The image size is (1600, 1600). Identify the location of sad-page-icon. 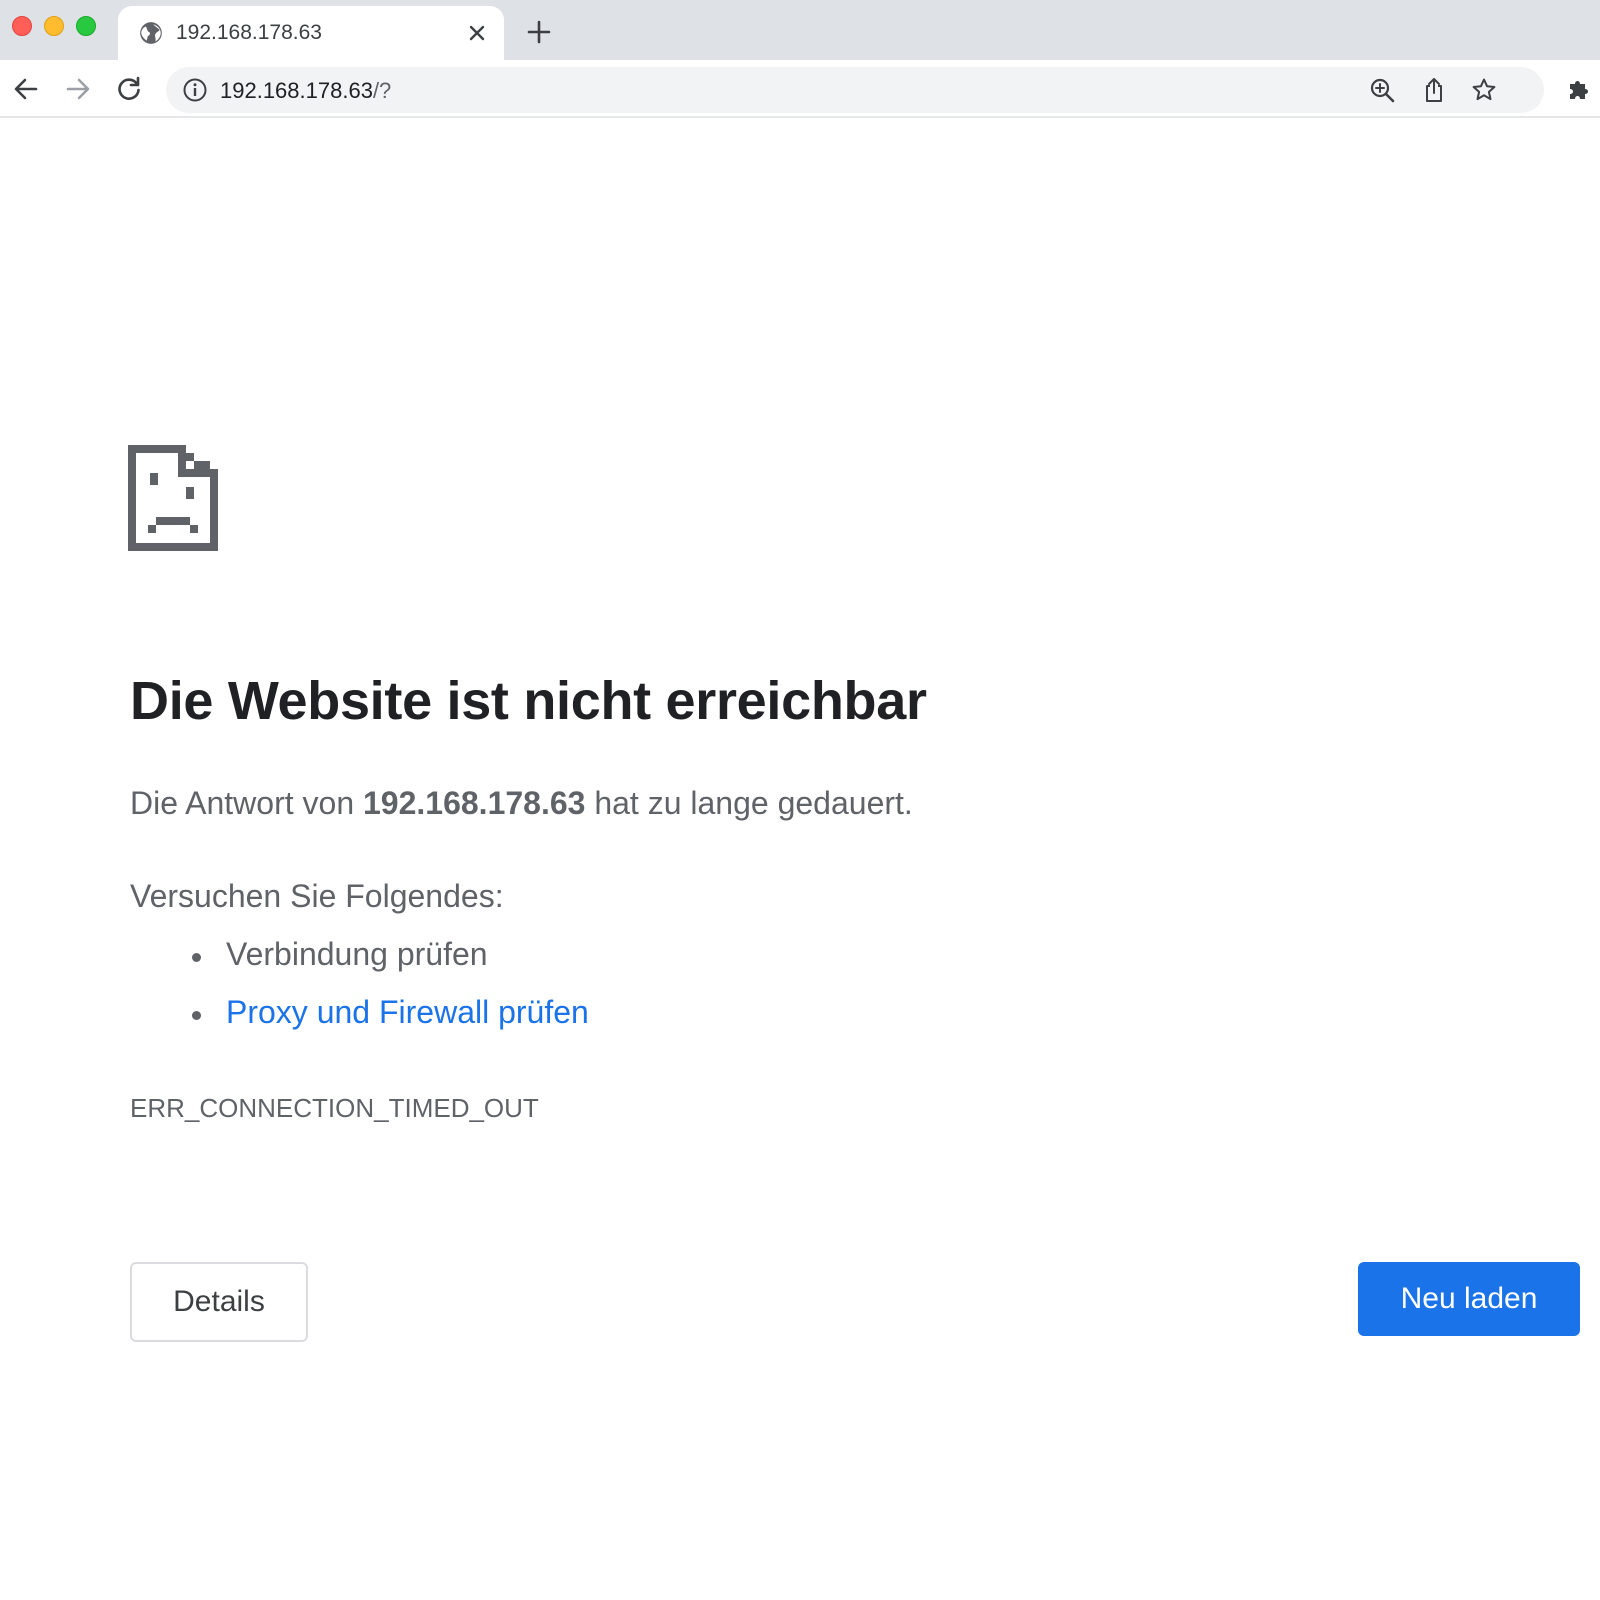
(173, 498).